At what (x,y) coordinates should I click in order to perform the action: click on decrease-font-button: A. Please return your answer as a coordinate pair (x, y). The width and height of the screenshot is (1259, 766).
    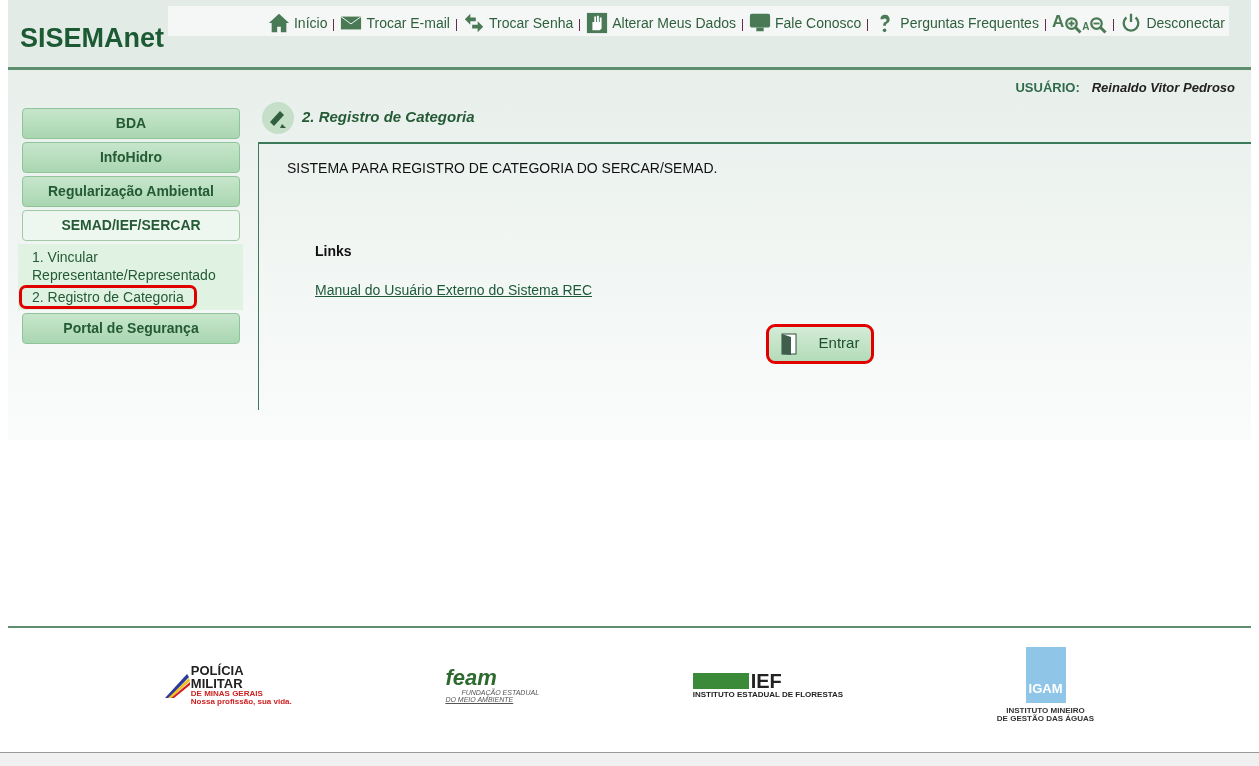
    Looking at the image, I should click on (1095, 25).